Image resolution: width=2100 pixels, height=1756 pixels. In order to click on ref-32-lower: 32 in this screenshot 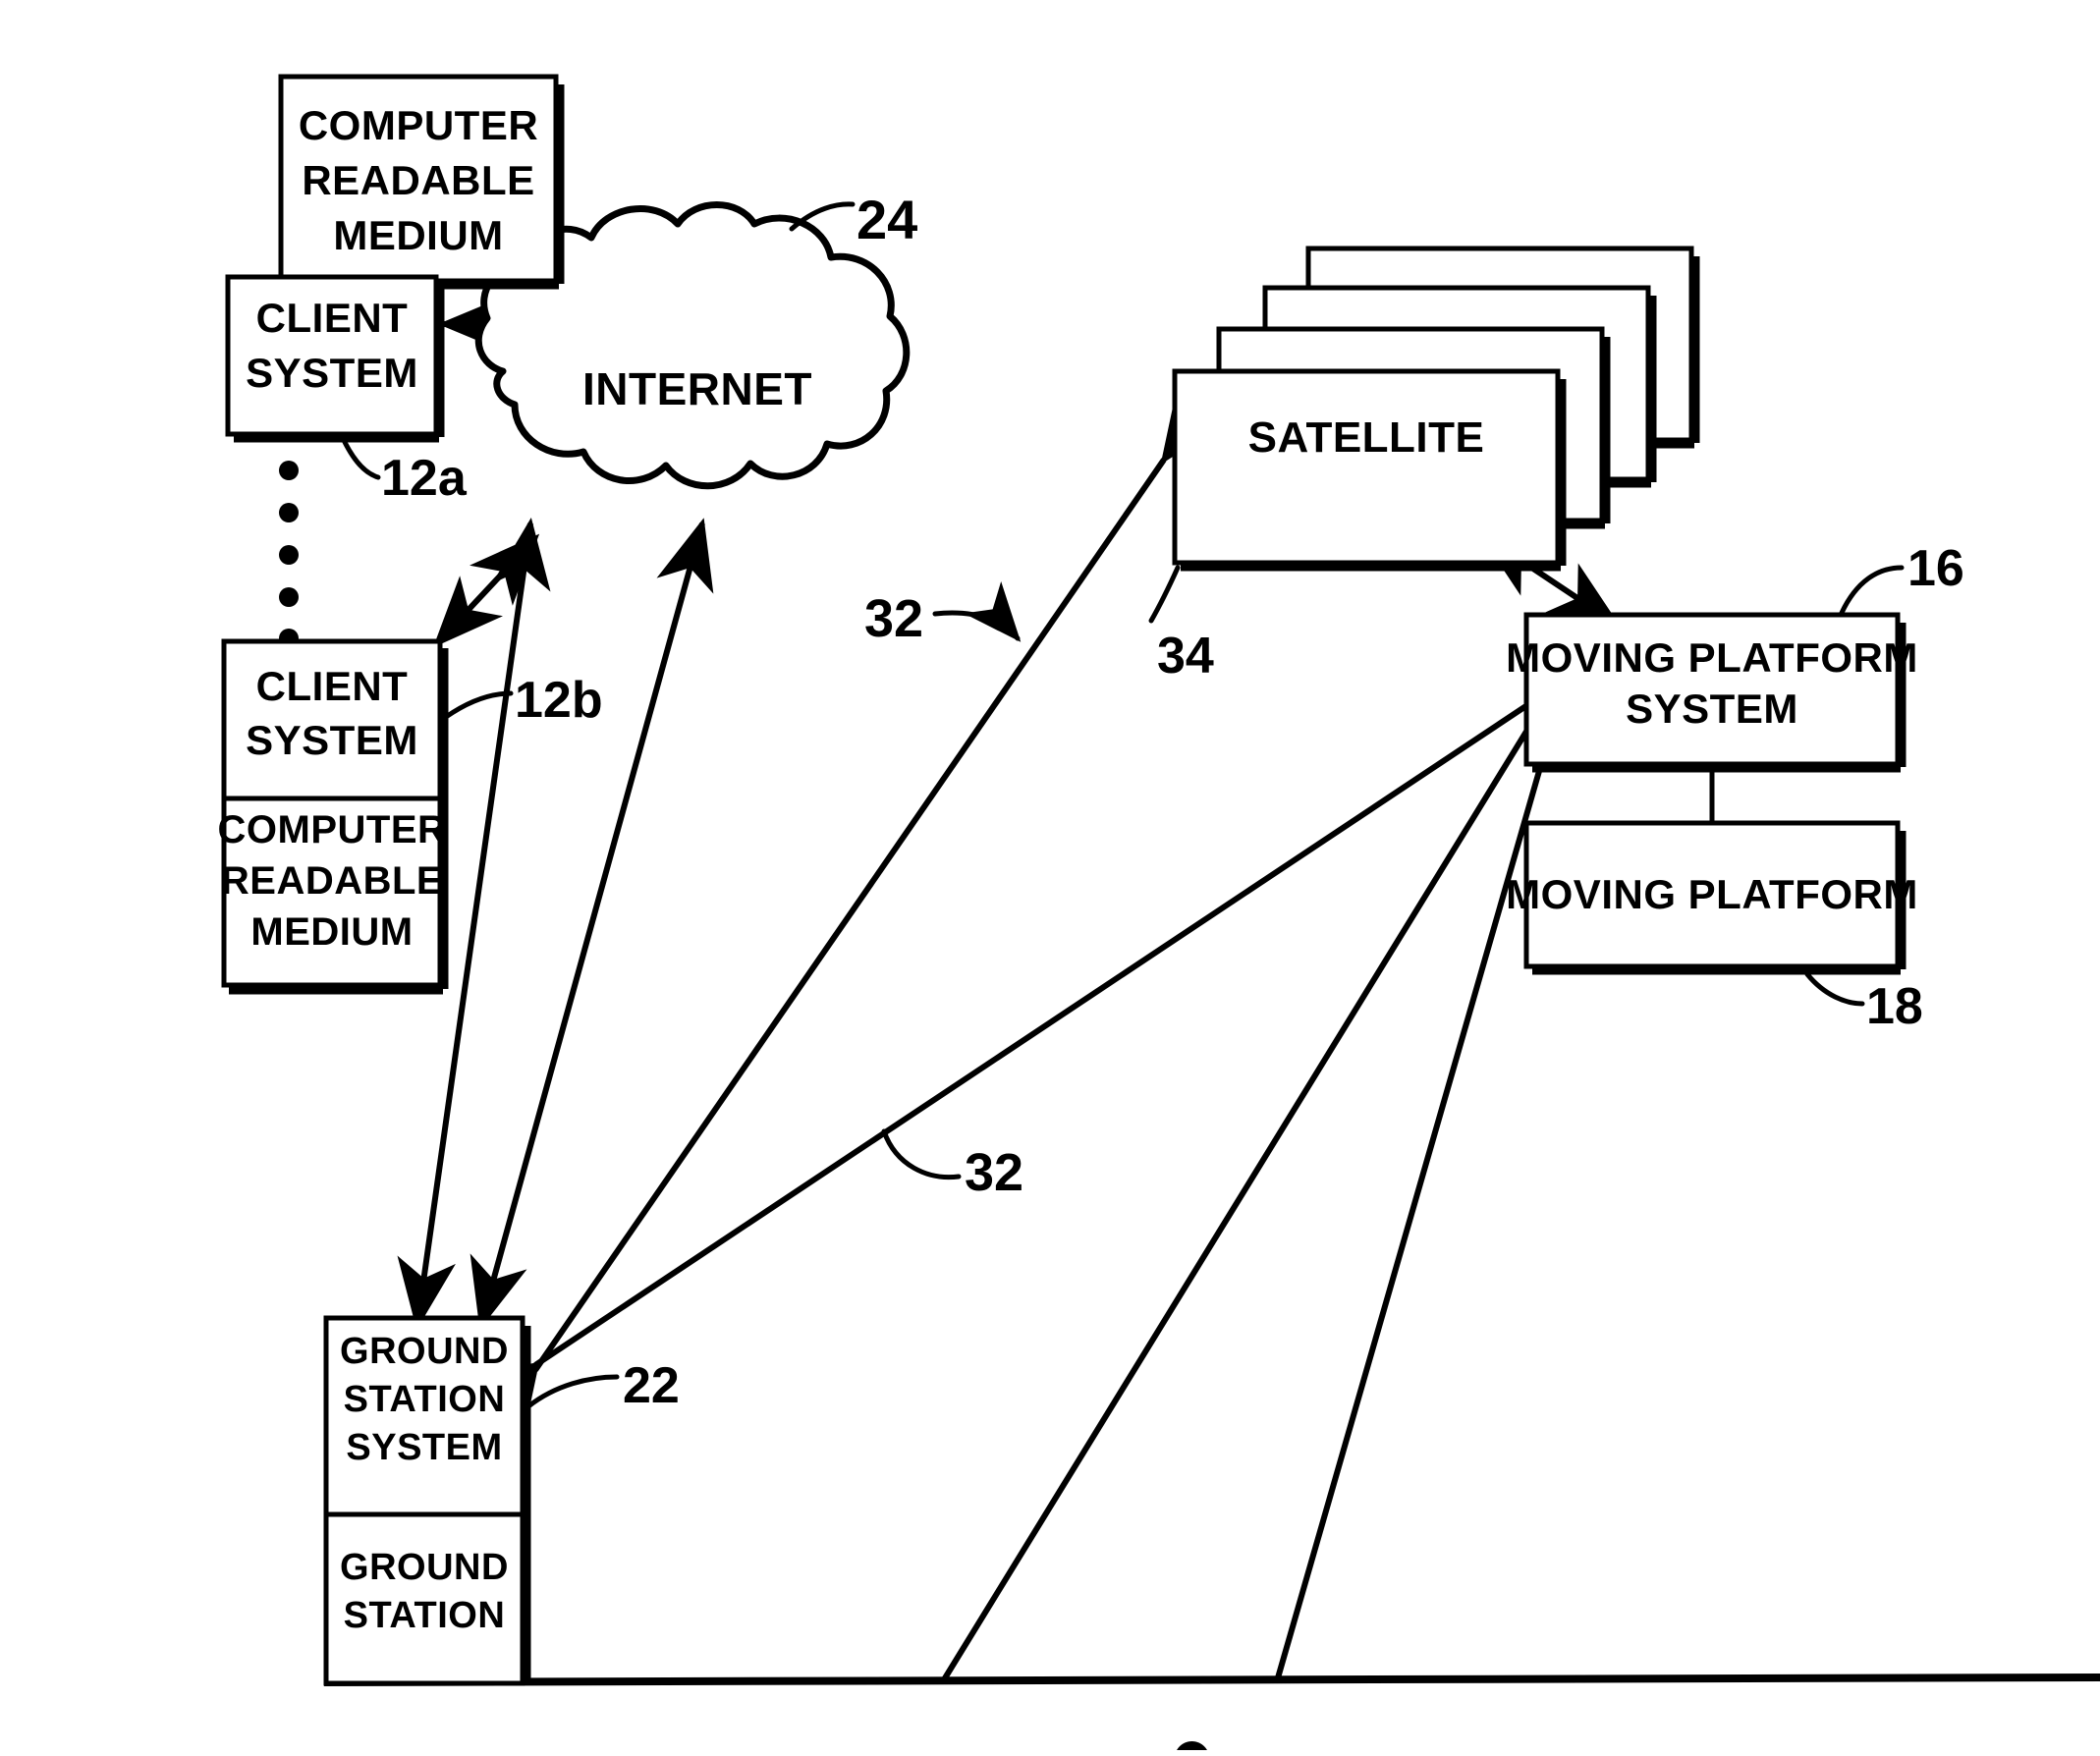, I will do `click(994, 1172)`.